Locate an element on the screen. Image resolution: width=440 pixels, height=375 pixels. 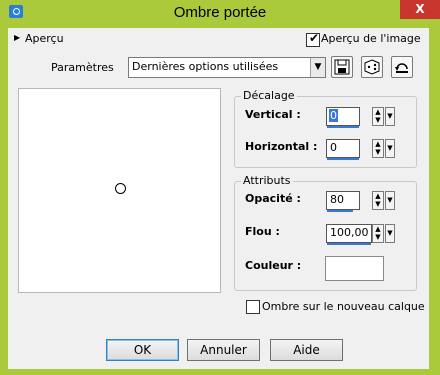
opacity-dropdown: ▼ is located at coordinates (390, 200).